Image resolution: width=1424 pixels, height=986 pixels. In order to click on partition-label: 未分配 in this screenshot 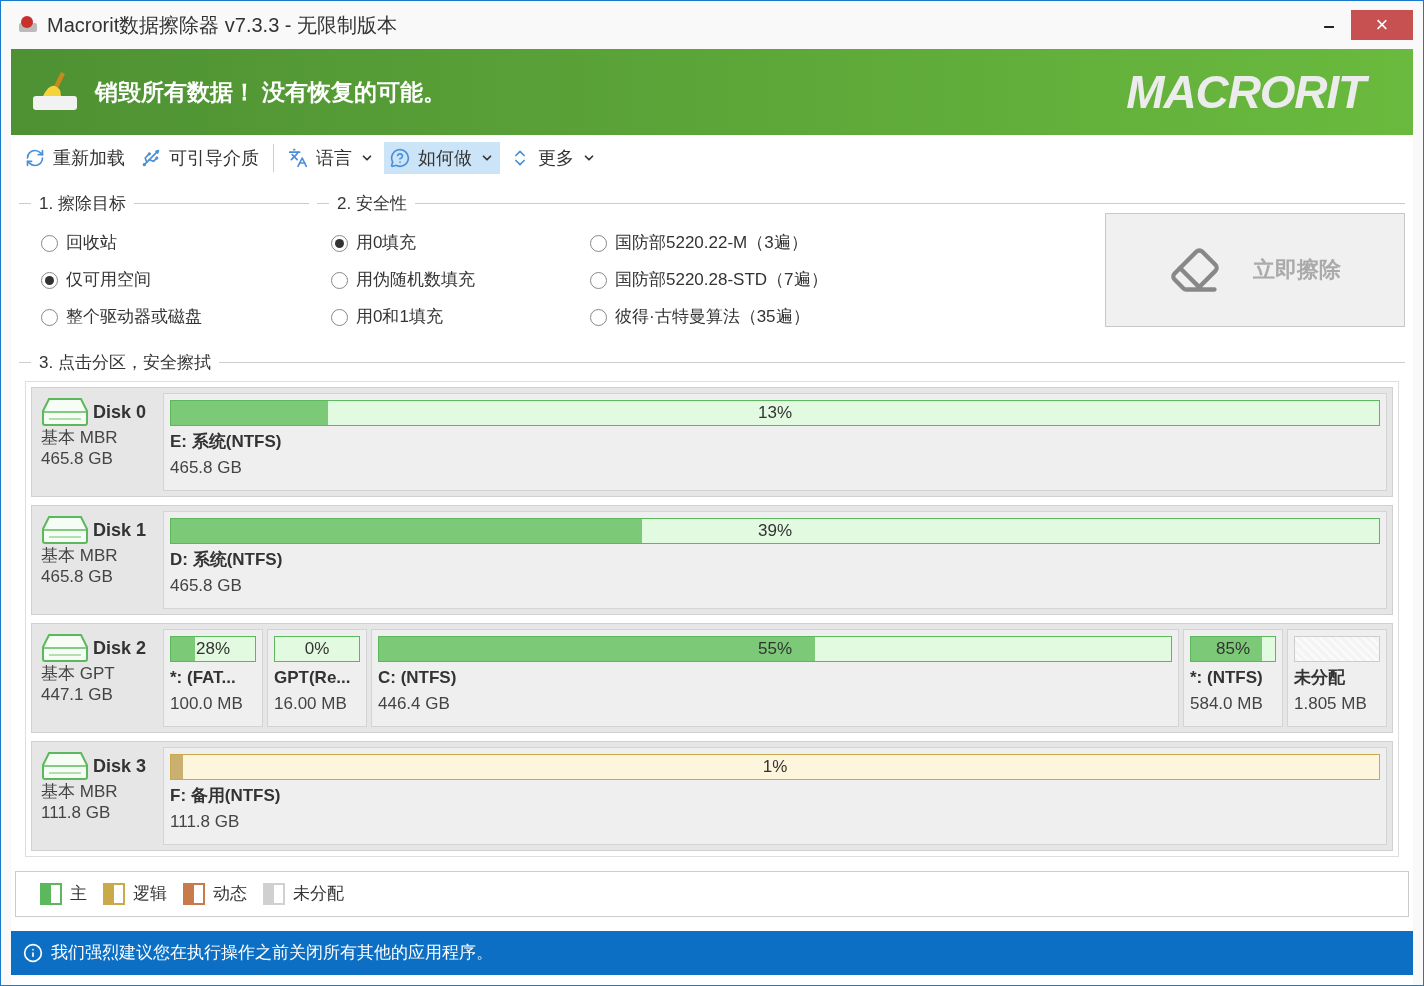, I will do `click(1320, 678)`.